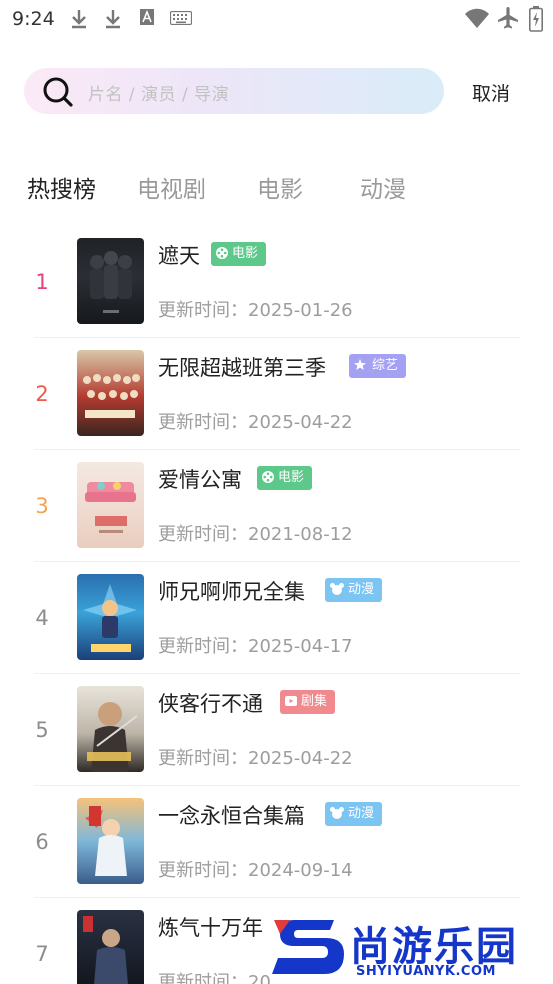 This screenshot has width=553, height=984. I want to click on category-tabs: 热搜榜 电视剧 电影 动漫, so click(276, 190).